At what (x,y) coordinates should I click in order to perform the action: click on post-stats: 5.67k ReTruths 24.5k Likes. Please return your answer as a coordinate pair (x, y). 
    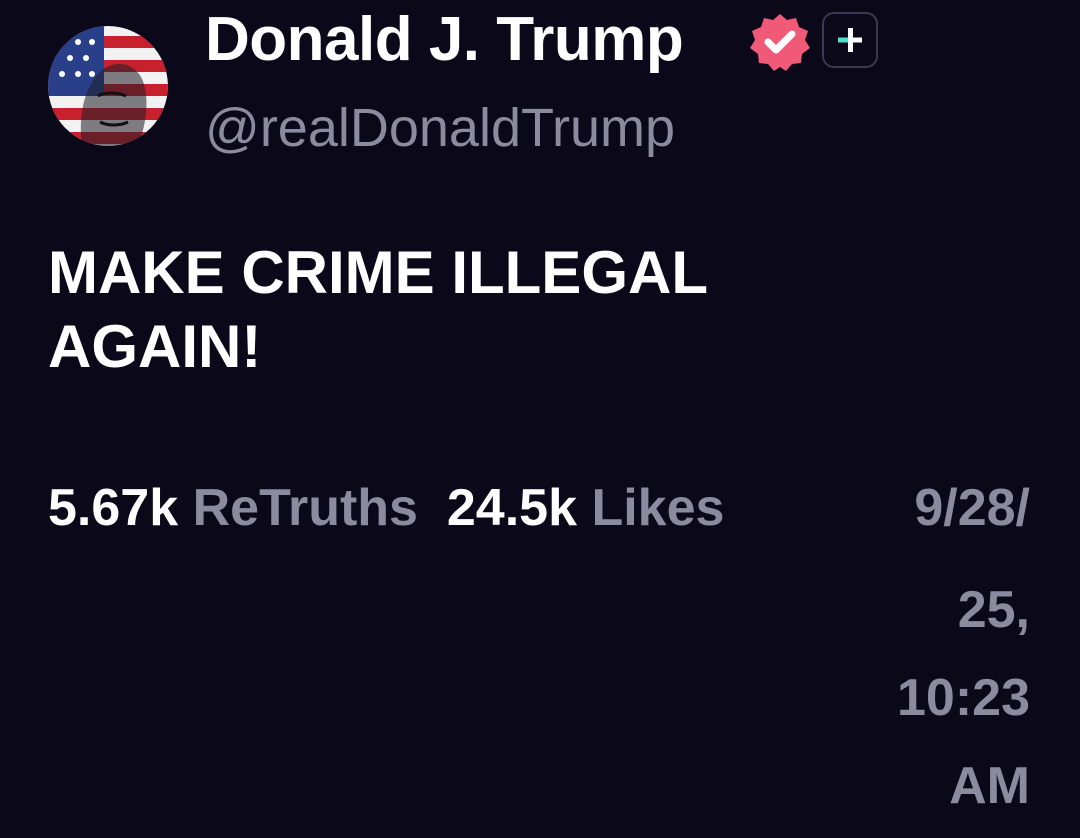
    Looking at the image, I should click on (386, 508).